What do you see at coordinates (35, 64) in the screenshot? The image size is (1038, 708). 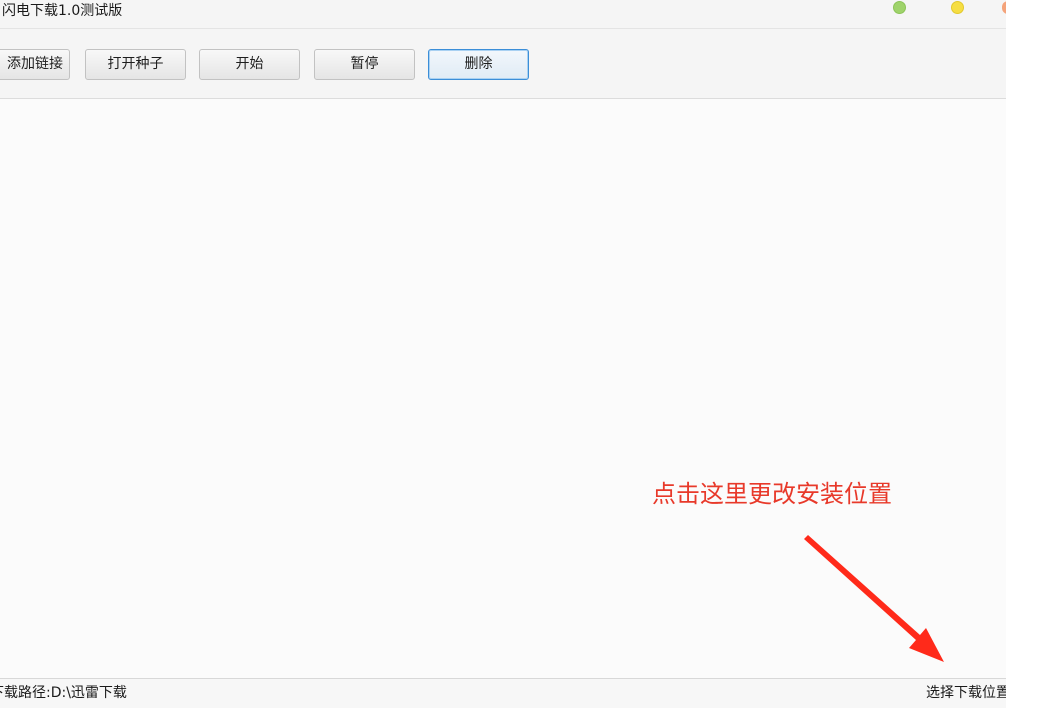 I see `add-link-button: 添加链接` at bounding box center [35, 64].